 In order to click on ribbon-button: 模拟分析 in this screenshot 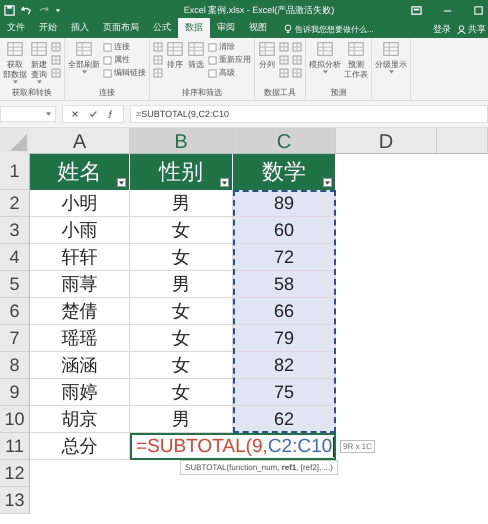, I will do `click(325, 64)`.